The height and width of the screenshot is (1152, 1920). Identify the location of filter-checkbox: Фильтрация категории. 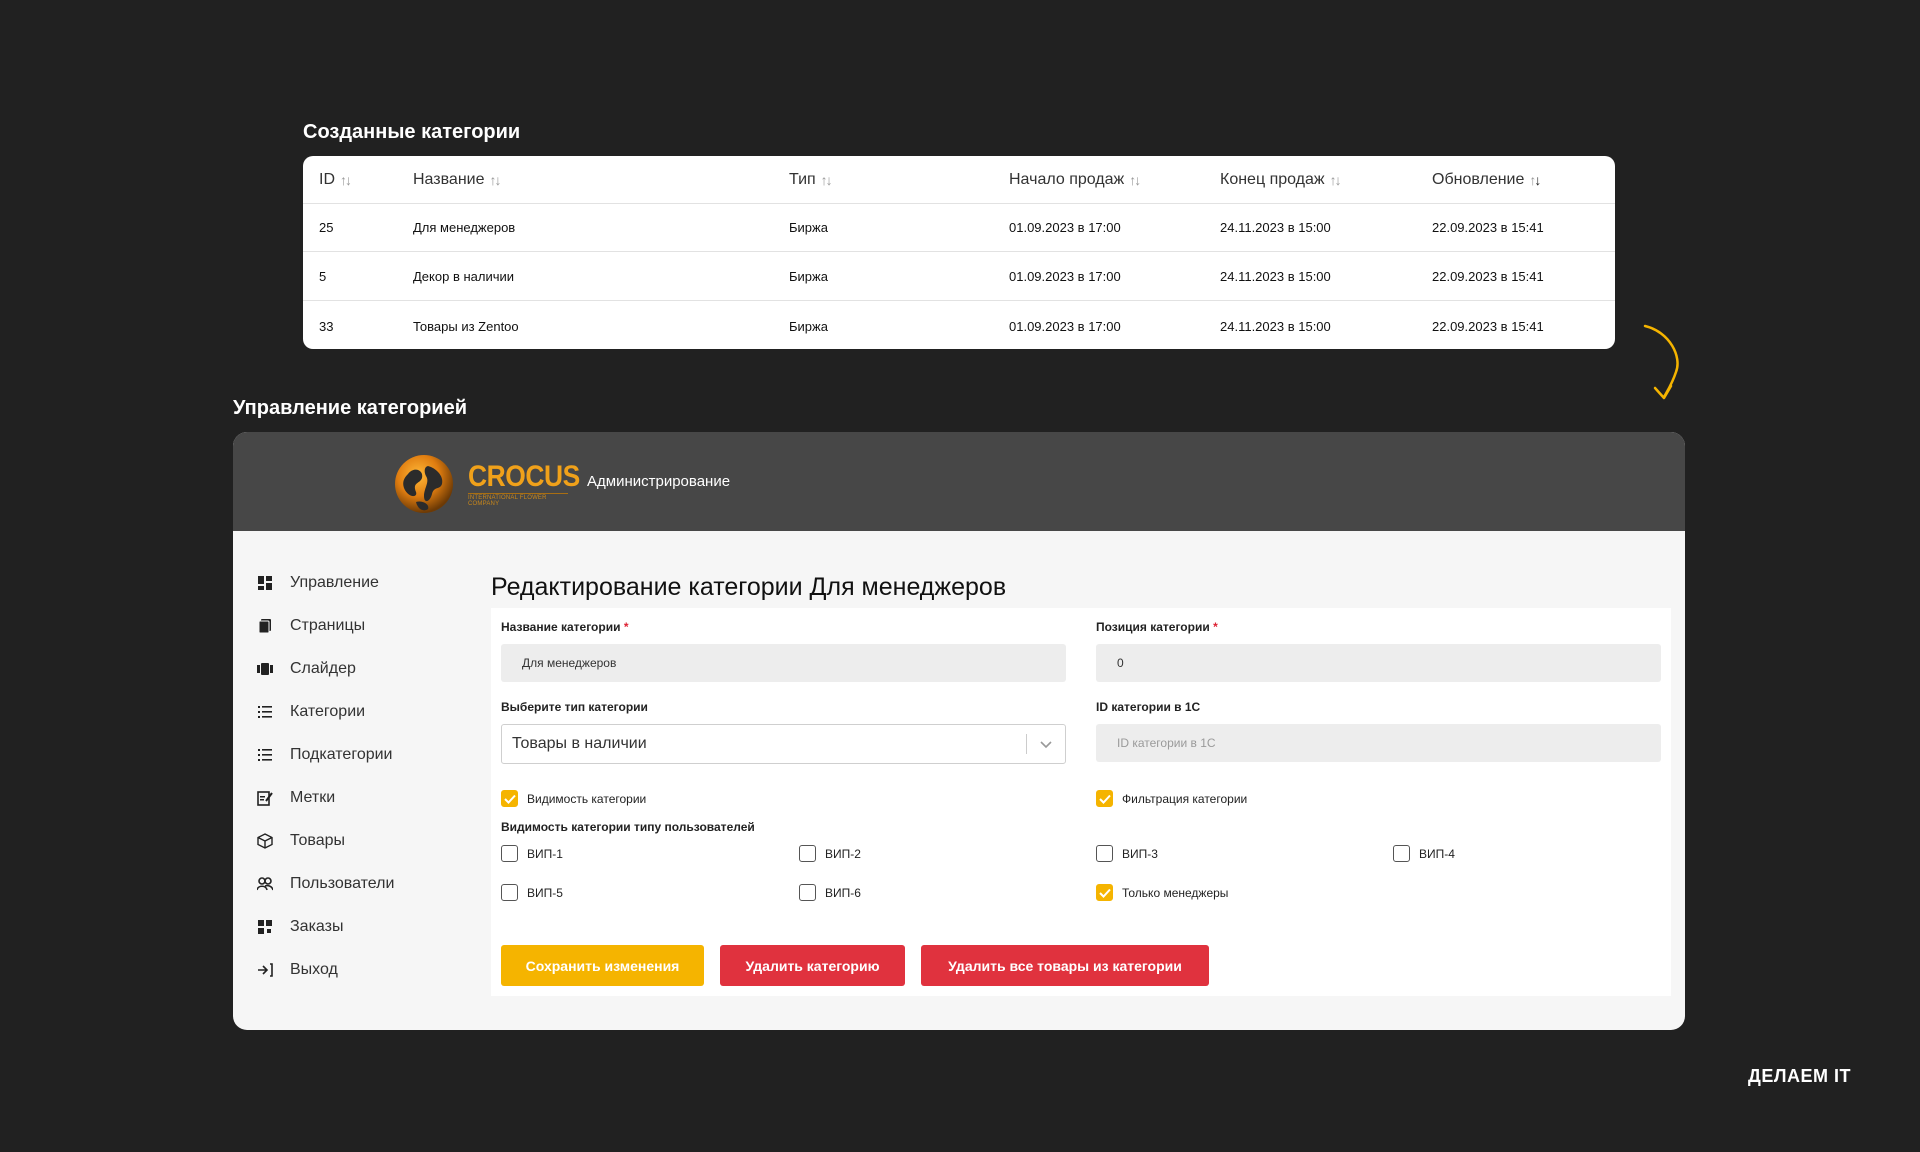
(1171, 798).